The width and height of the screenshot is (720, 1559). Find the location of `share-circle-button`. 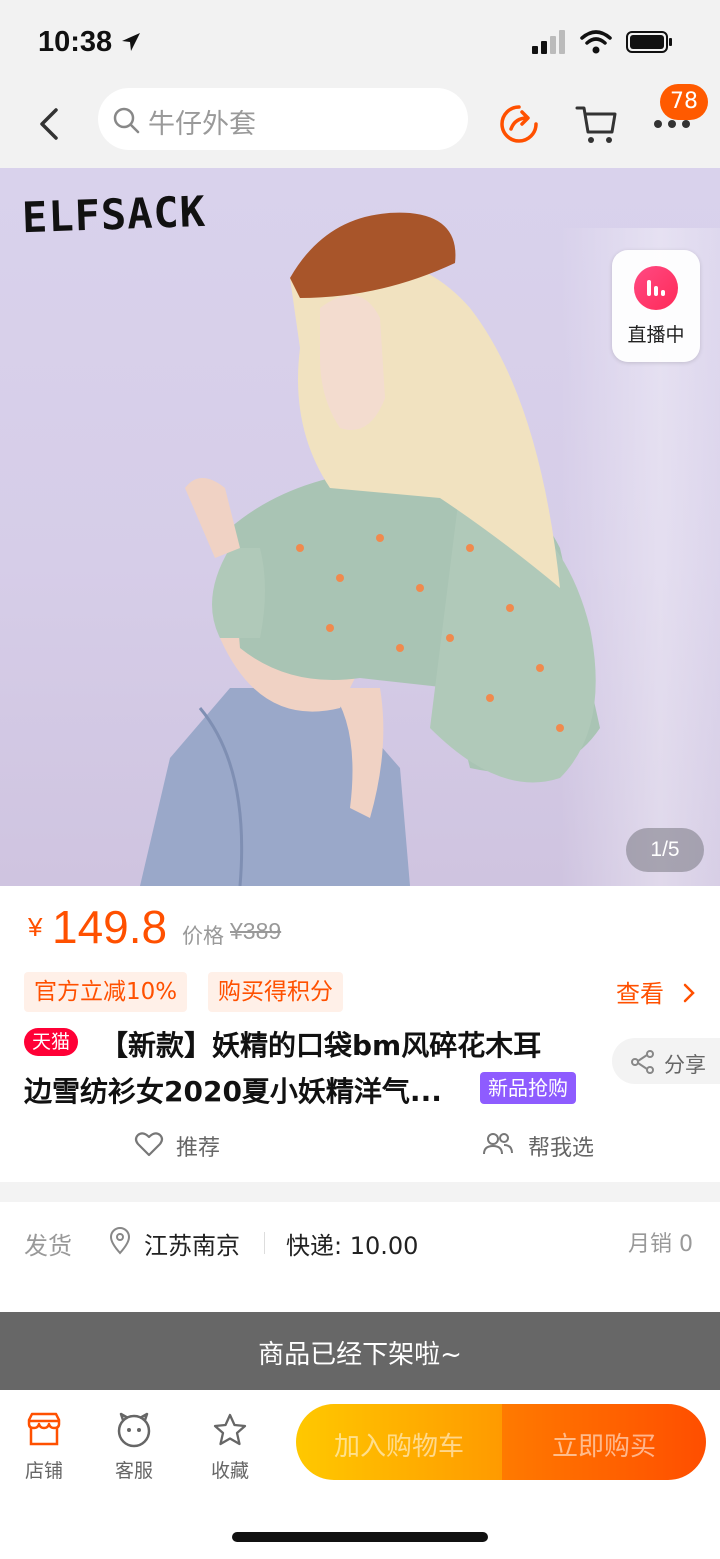

share-circle-button is located at coordinates (519, 124).